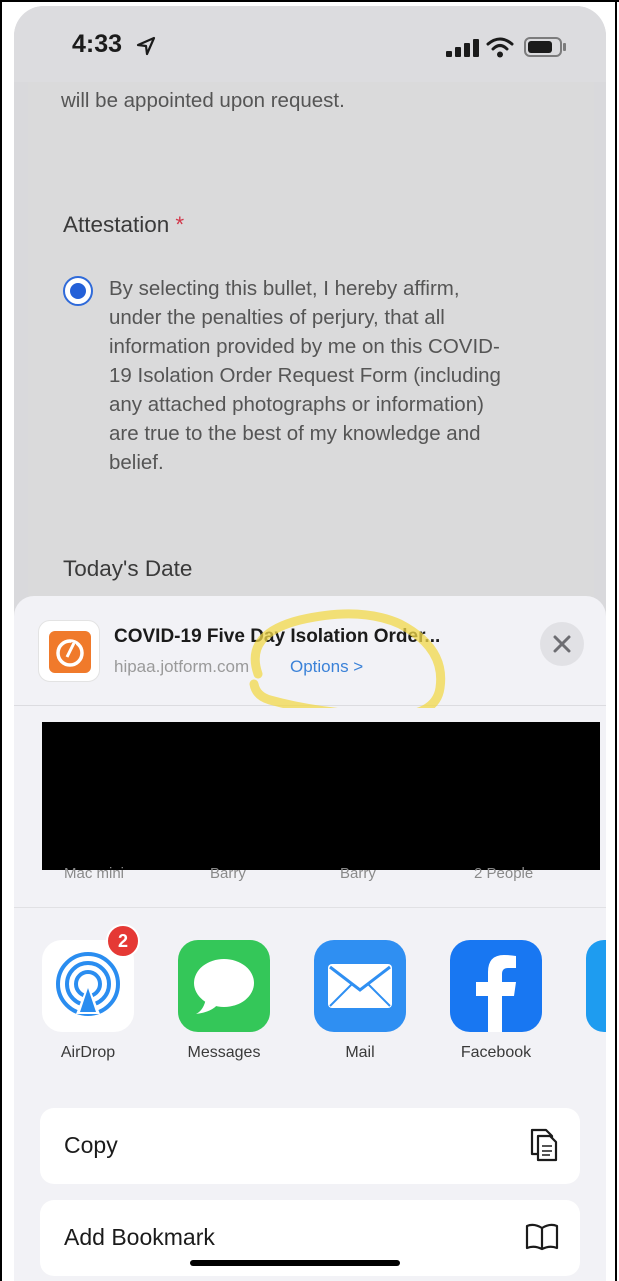 The height and width of the screenshot is (1281, 619). Describe the element at coordinates (616, 640) in the screenshot. I see `frame-border-right` at that location.